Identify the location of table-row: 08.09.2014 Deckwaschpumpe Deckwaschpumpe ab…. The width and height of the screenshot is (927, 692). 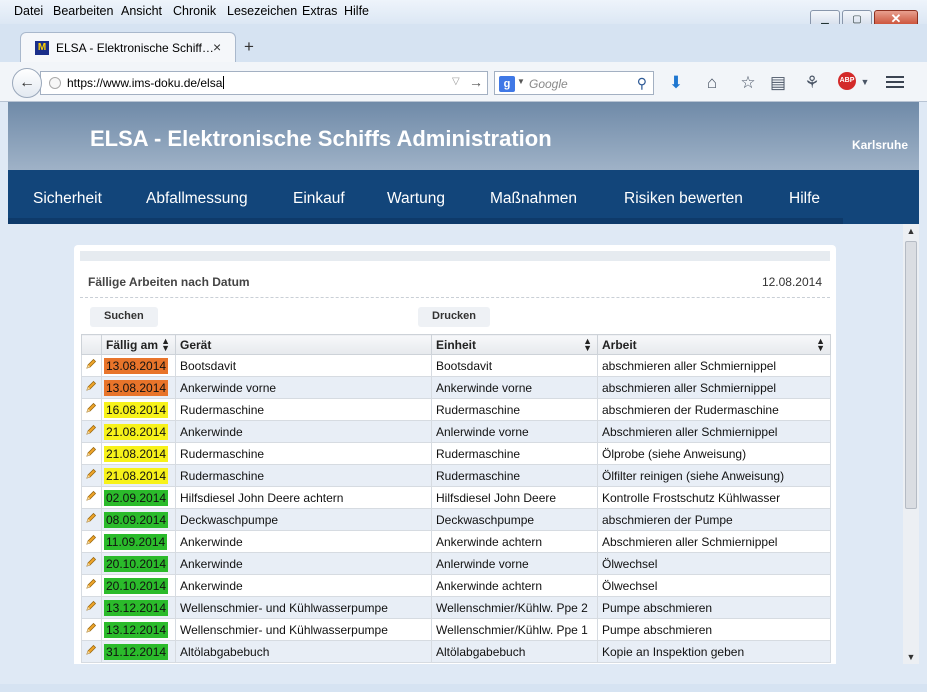
(456, 519).